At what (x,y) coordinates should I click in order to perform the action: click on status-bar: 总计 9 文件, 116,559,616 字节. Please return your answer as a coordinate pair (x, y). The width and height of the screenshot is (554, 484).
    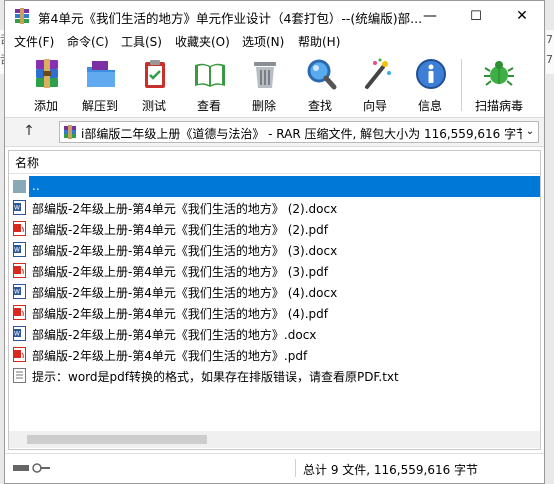
    Looking at the image, I should click on (274, 468).